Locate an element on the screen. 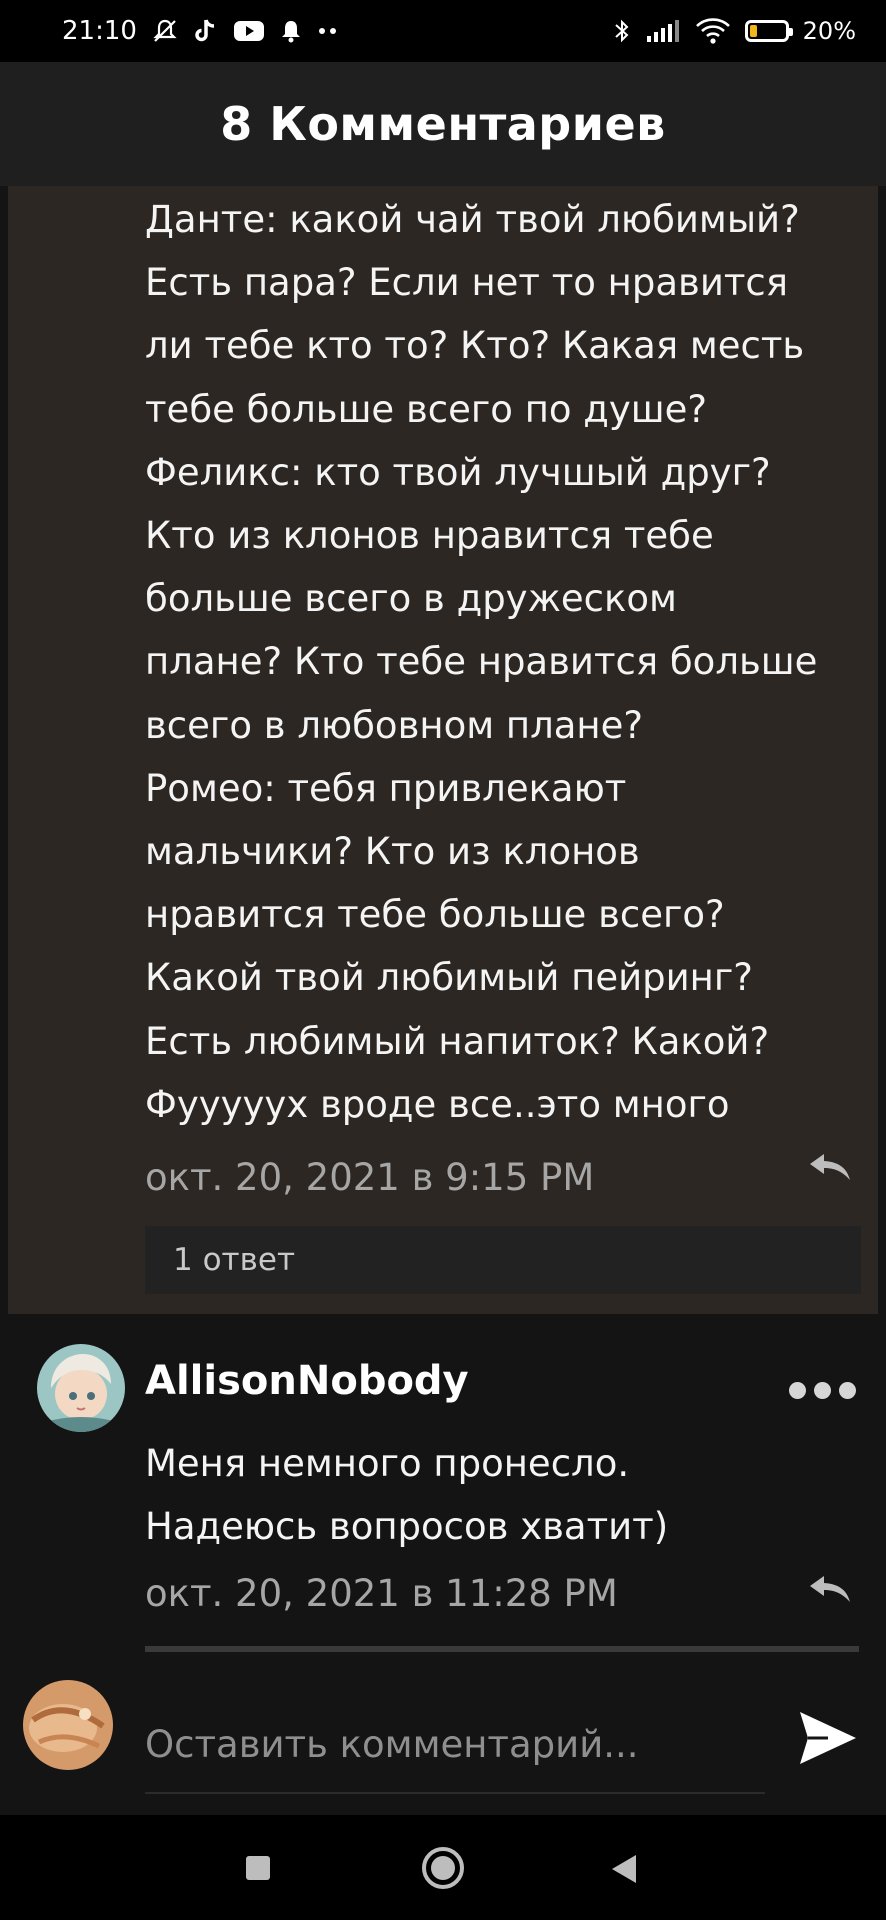  more-dots-icon is located at coordinates (328, 31).